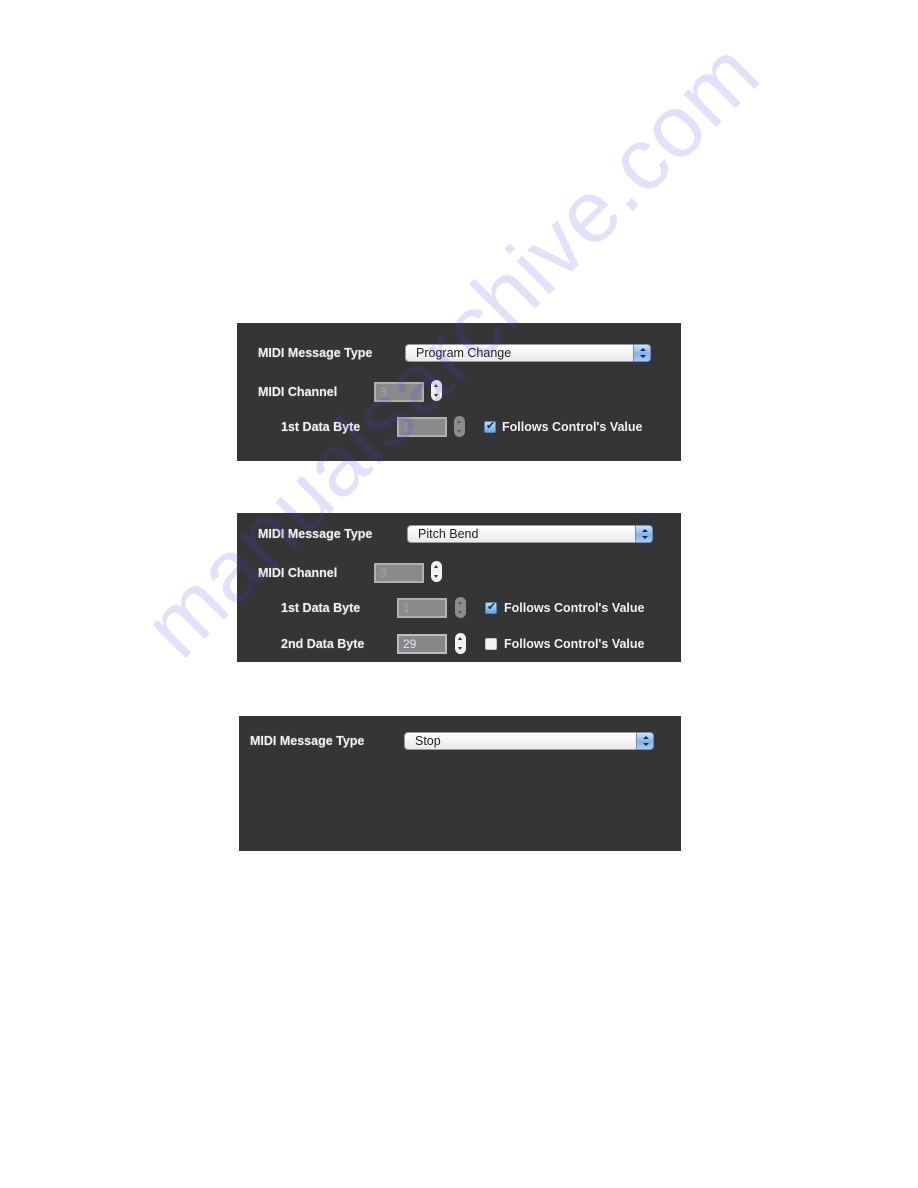 Image resolution: width=918 pixels, height=1188 pixels. Describe the element at coordinates (323, 644) in the screenshot. I see `data-byte-2-label: 2nd Data Byte` at that location.